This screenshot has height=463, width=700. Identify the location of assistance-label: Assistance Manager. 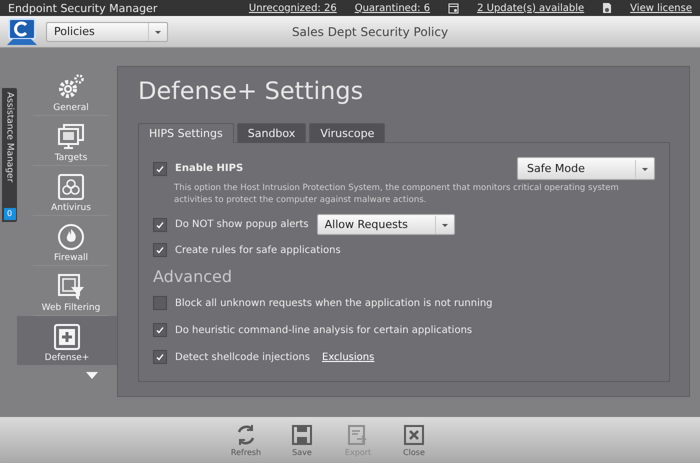
(9, 137).